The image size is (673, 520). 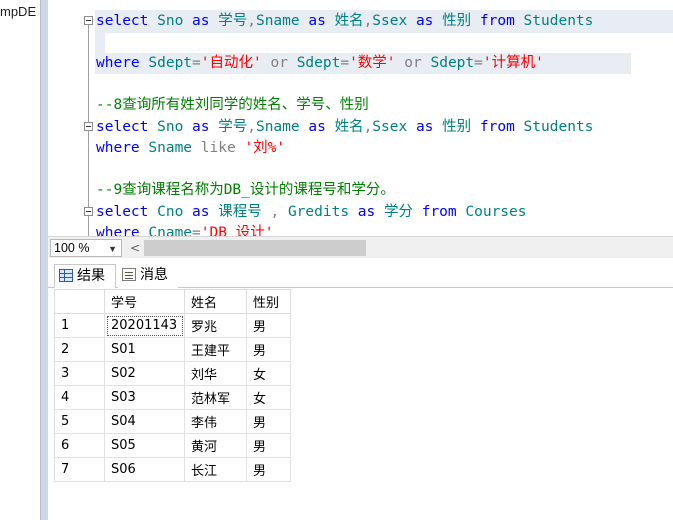 I want to click on table-row: 6 S05 黄河男, so click(x=172, y=445).